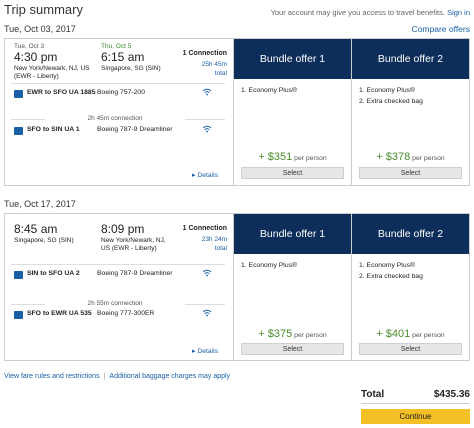 This screenshot has height=428, width=474. What do you see at coordinates (133, 244) in the screenshot?
I see `arrive-place: New York/Newark, NJ, US (EWR - Liberty)` at bounding box center [133, 244].